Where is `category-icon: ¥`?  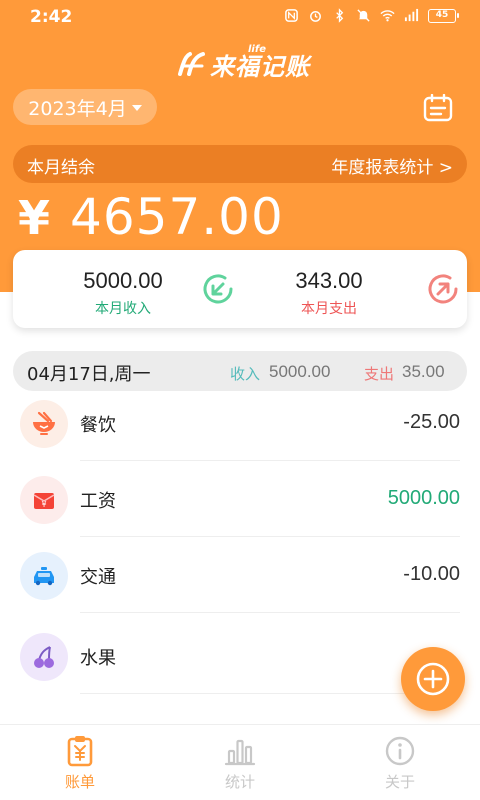
category-icon: ¥ is located at coordinates (44, 500).